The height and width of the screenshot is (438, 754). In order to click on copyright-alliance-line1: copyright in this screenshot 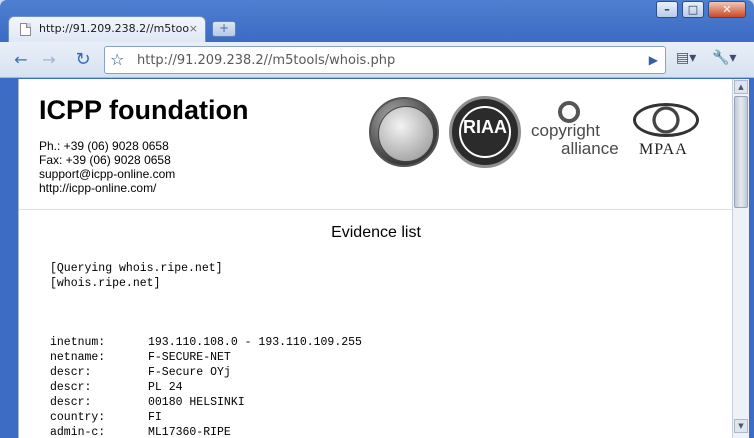, I will do `click(565, 130)`.